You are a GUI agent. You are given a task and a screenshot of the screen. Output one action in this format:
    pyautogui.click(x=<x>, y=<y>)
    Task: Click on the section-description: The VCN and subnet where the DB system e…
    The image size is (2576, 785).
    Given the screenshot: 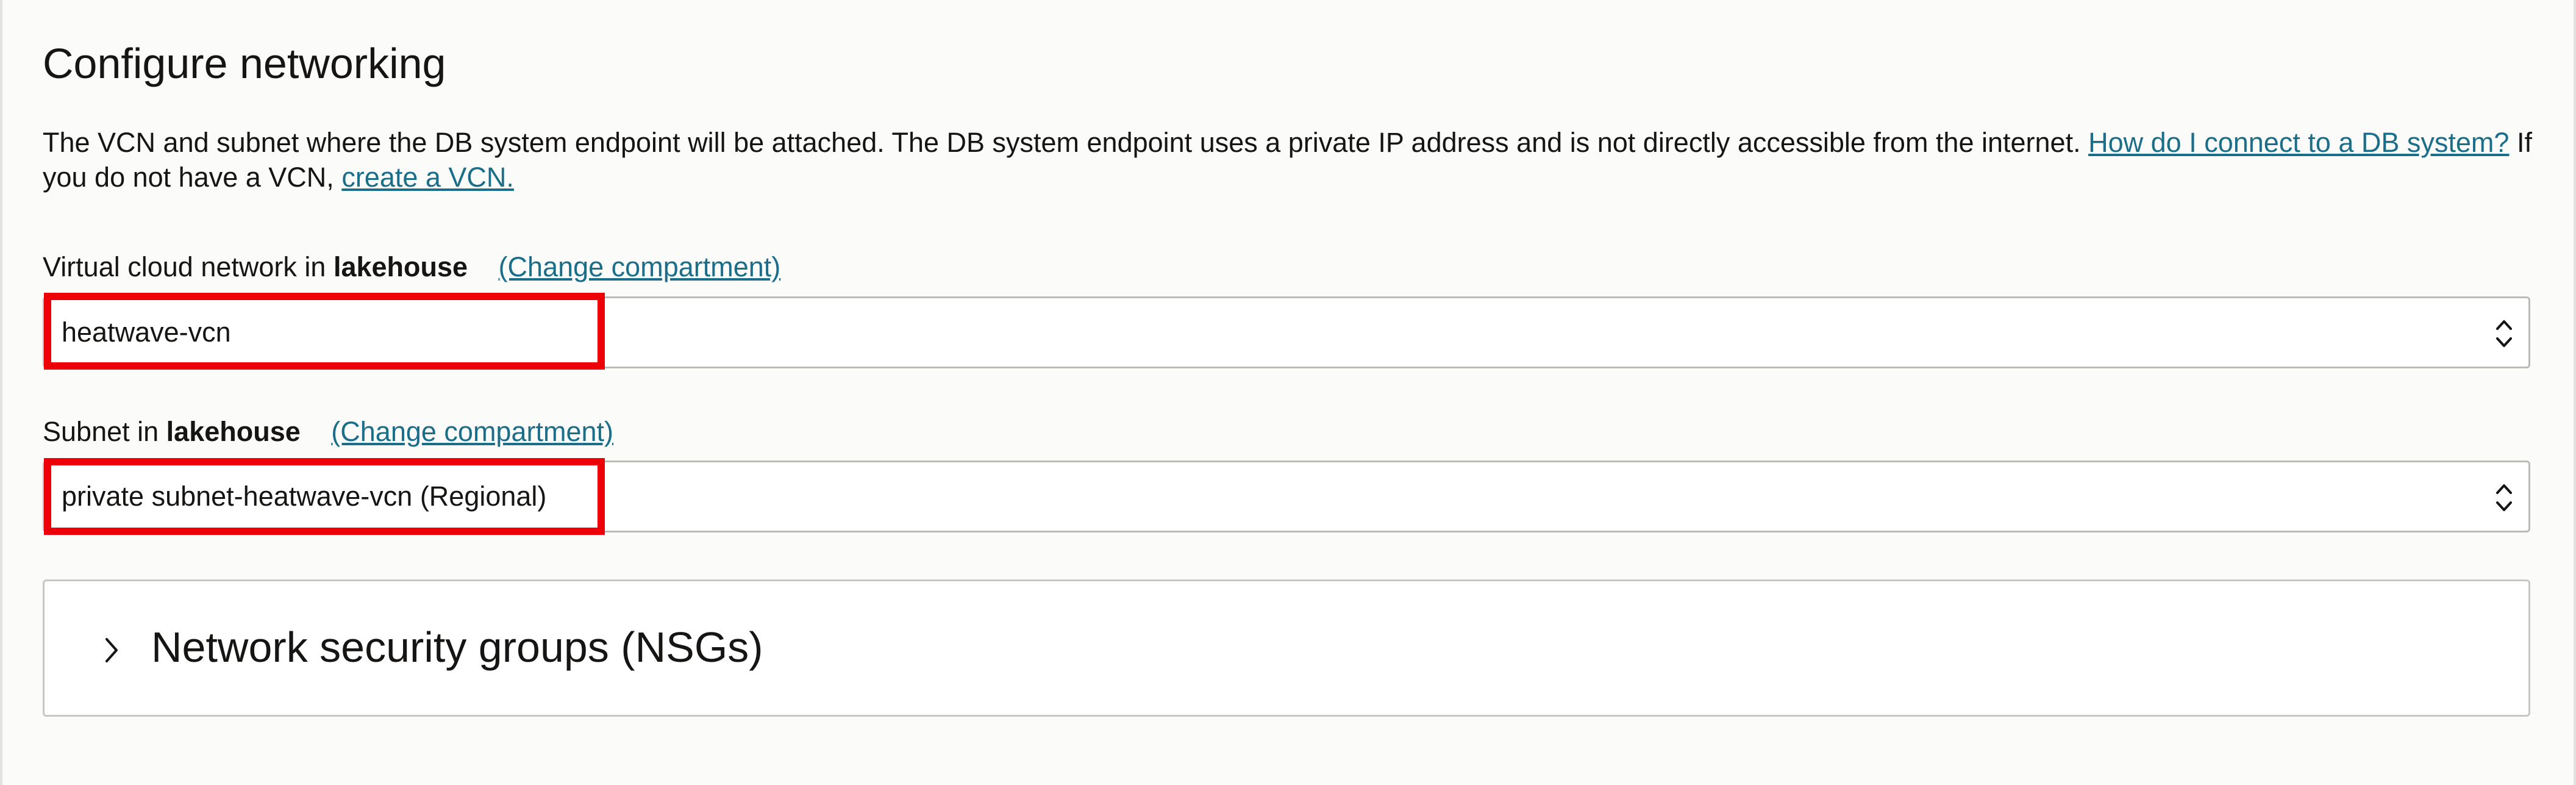 What is the action you would take?
    pyautogui.click(x=1289, y=160)
    